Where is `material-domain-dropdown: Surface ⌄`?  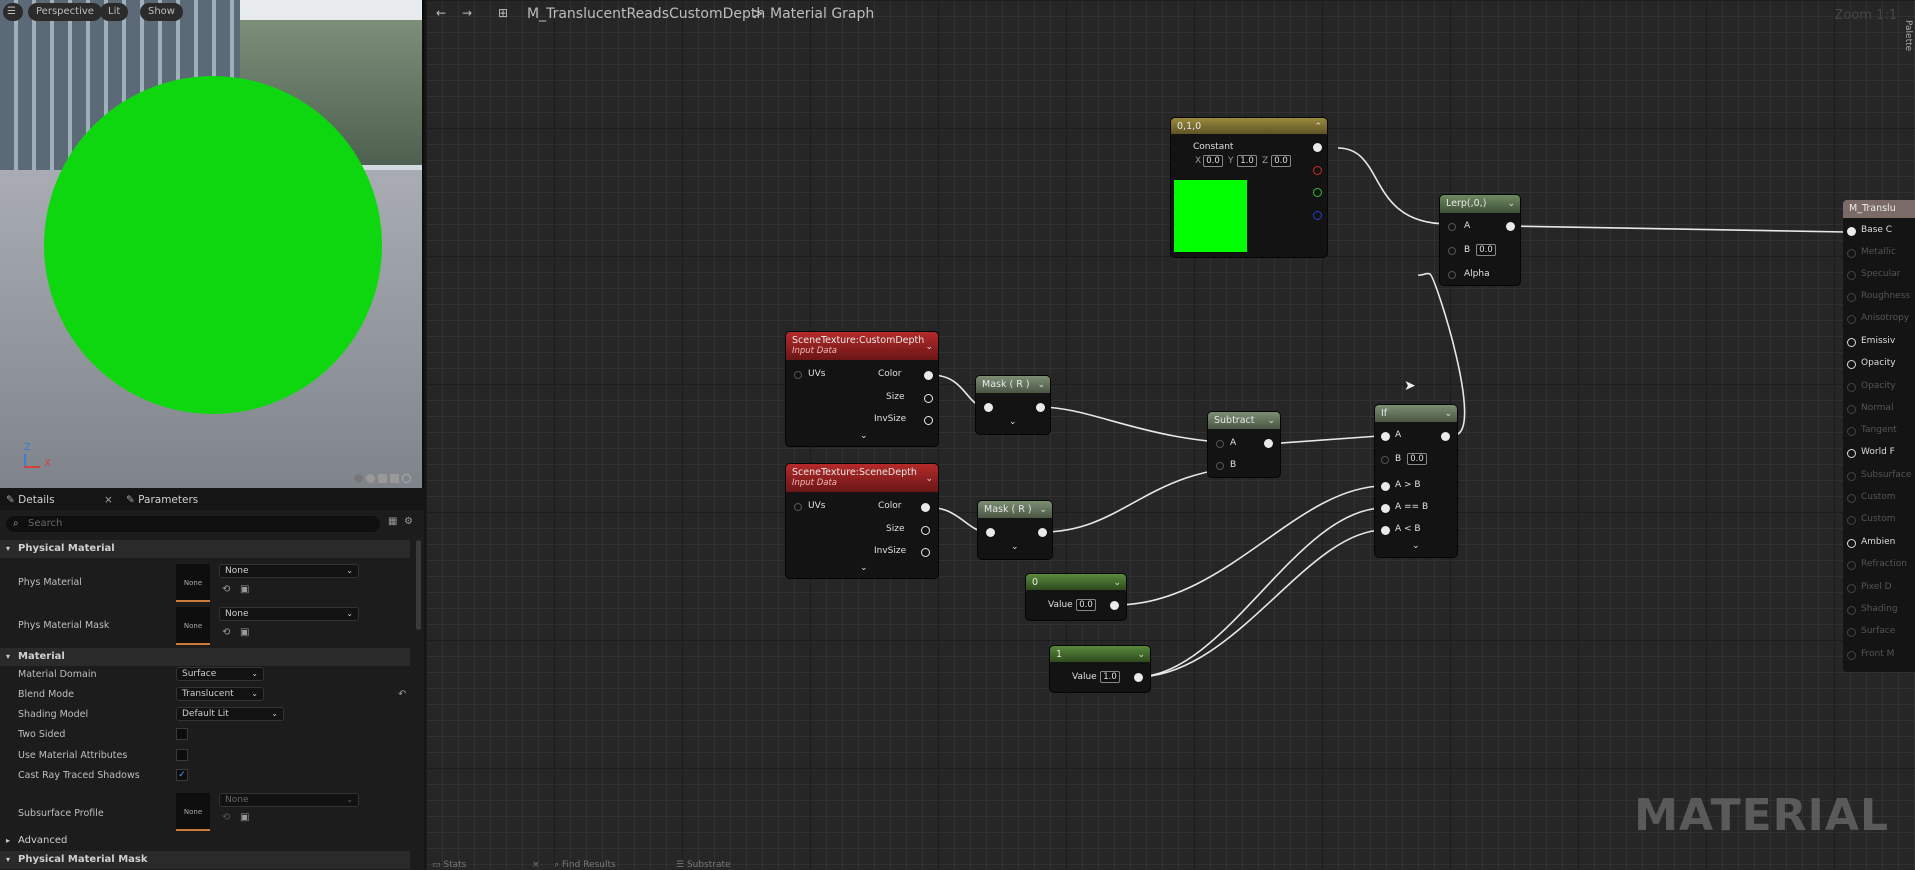 material-domain-dropdown: Surface ⌄ is located at coordinates (220, 674).